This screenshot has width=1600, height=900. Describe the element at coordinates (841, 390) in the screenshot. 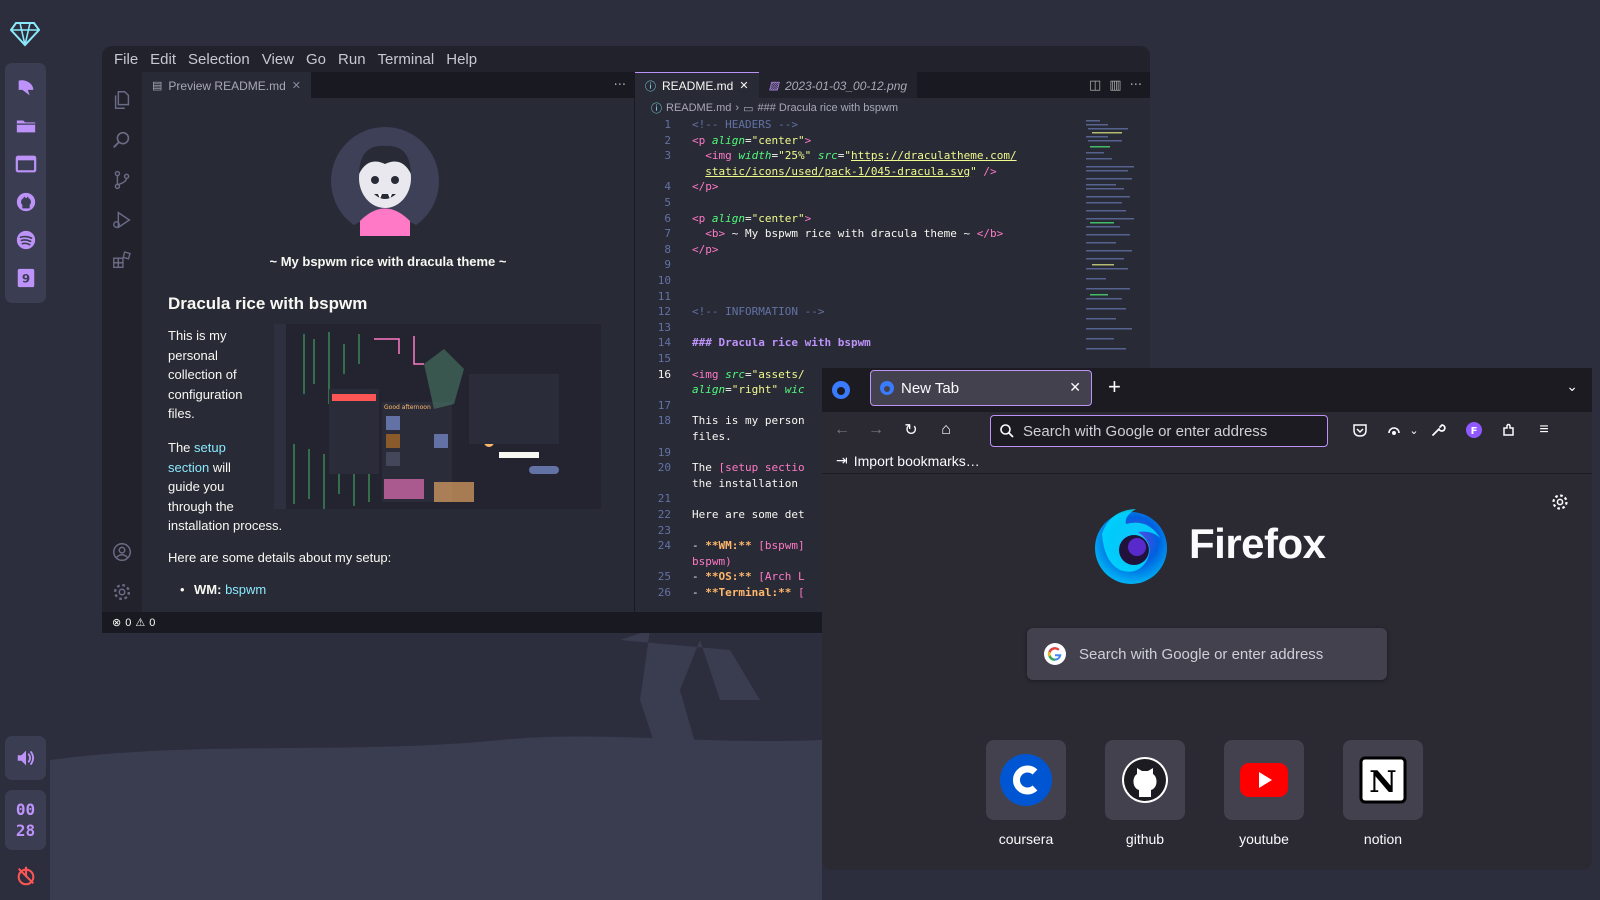

I see `firefox-view-icon` at that location.